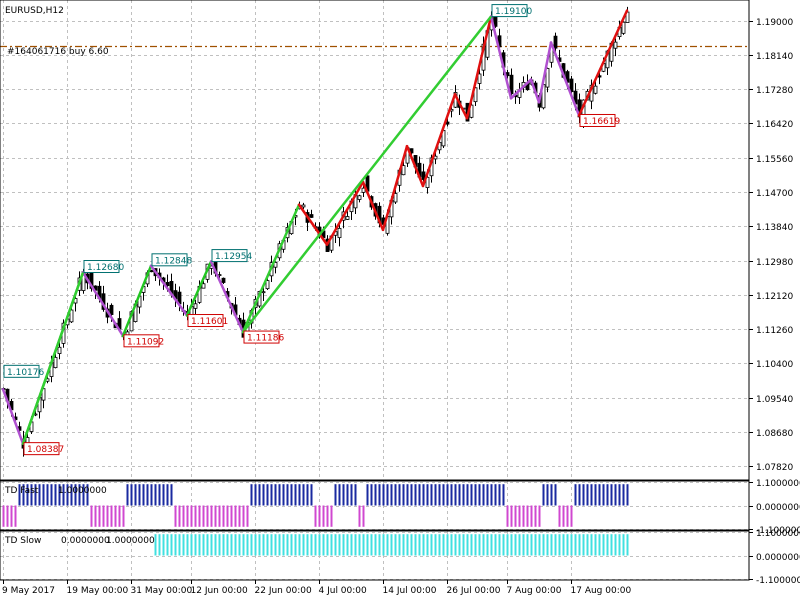 Image resolution: width=800 pixels, height=600 pixels. I want to click on time-tick-label: 17 Aug 00:00, so click(601, 591).